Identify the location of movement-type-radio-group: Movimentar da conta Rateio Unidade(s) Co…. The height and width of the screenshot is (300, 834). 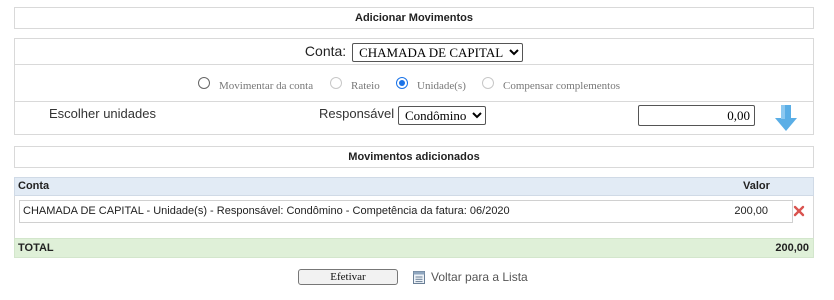
(414, 83).